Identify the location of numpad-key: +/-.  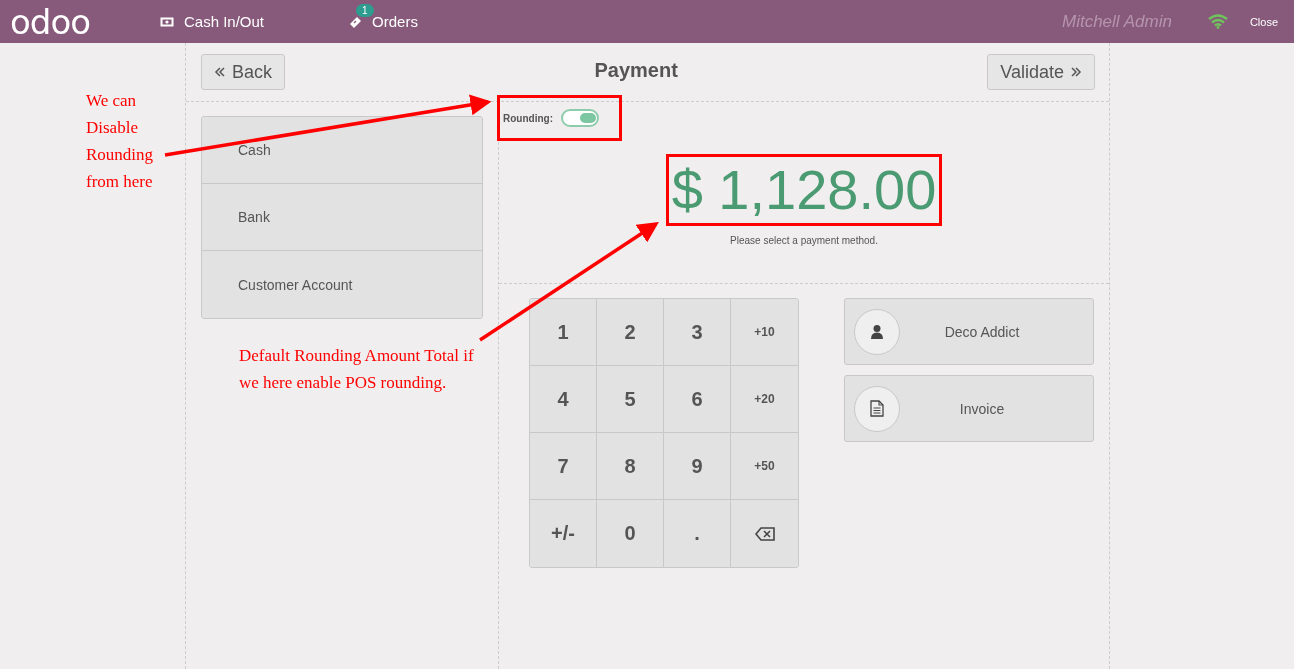
(563, 533).